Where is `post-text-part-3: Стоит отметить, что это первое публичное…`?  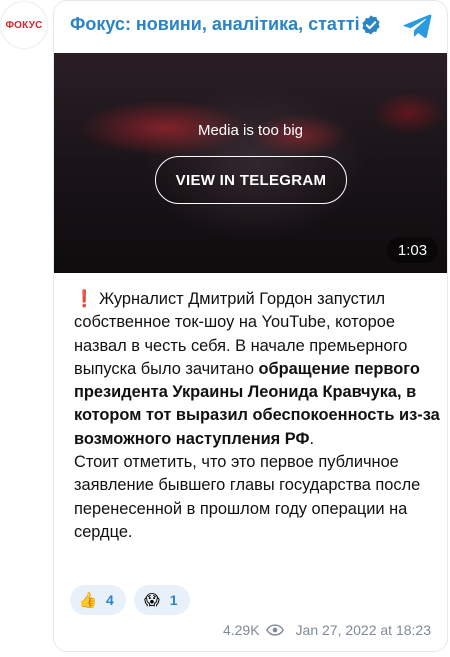 post-text-part-3: Стоит отметить, что это первое публичное… is located at coordinates (247, 497).